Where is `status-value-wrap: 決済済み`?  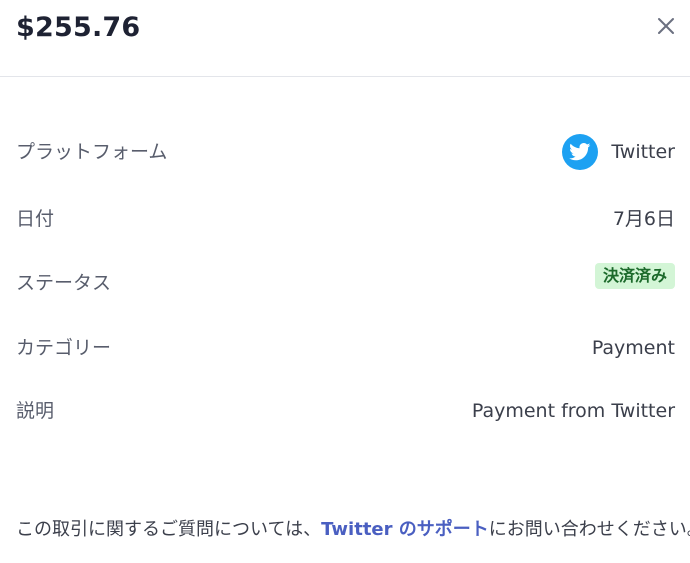 status-value-wrap: 決済済み is located at coordinates (634, 276).